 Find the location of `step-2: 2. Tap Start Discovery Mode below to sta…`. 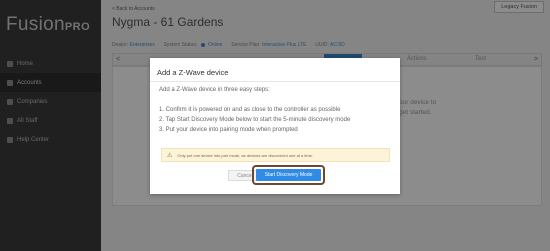

step-2: 2. Tap Start Discovery Mode below to sta… is located at coordinates (255, 120).